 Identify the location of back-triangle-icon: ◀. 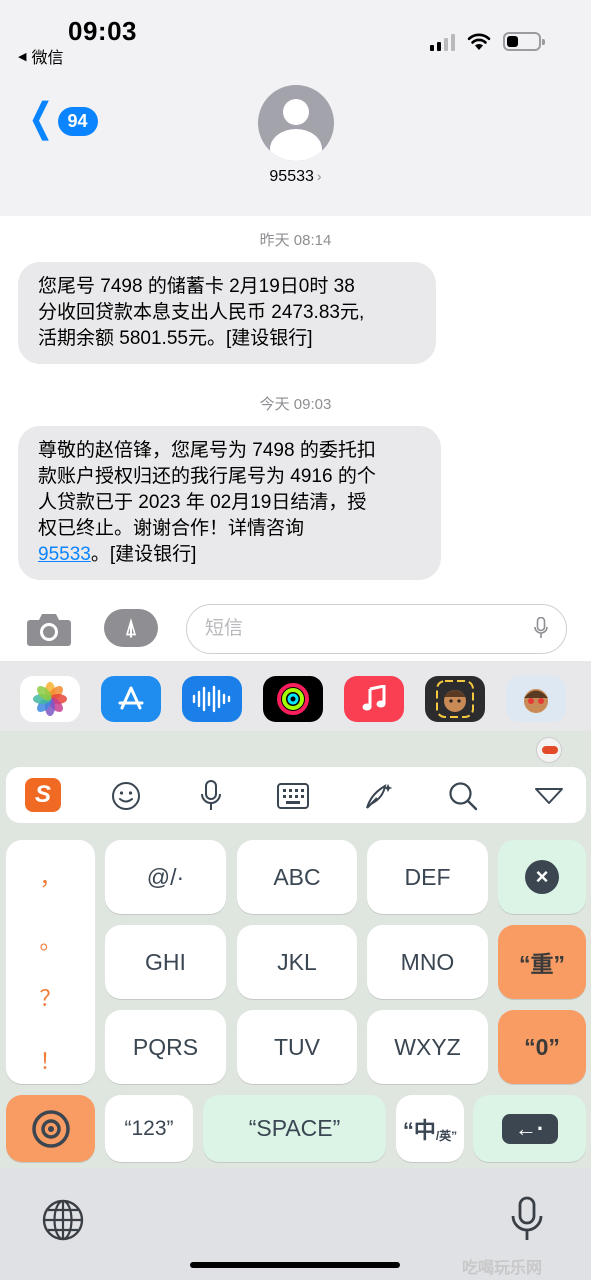
(22, 56).